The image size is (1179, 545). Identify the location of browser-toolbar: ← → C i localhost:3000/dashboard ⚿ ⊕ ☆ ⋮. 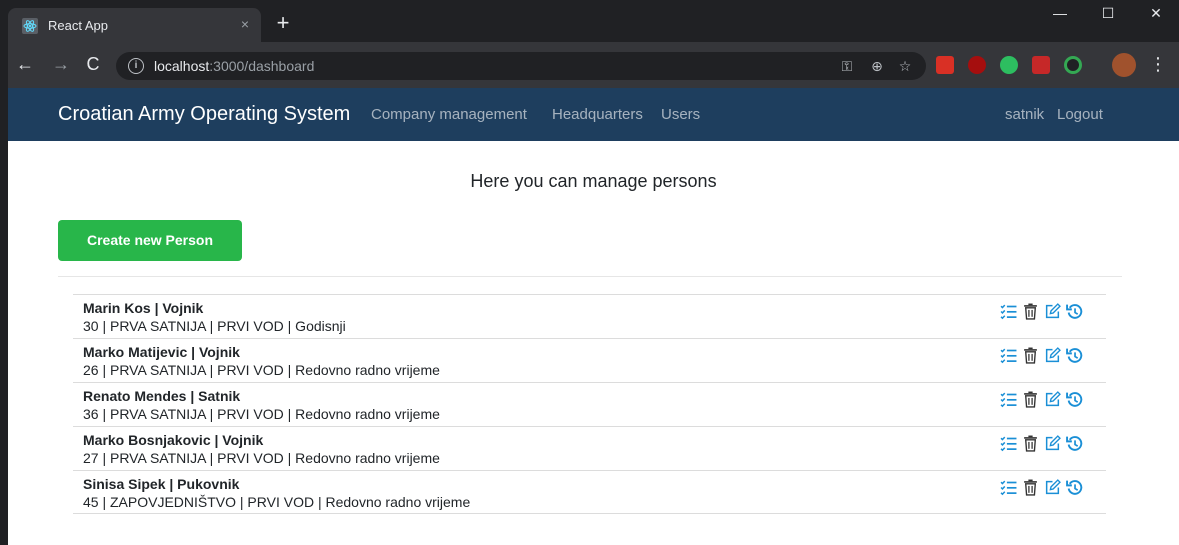
(593, 65).